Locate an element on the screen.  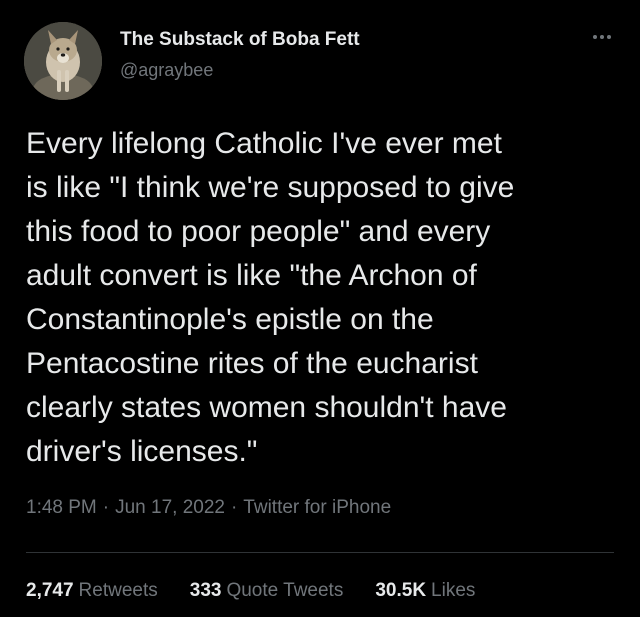
likes-count: 30.5K is located at coordinates (401, 590).